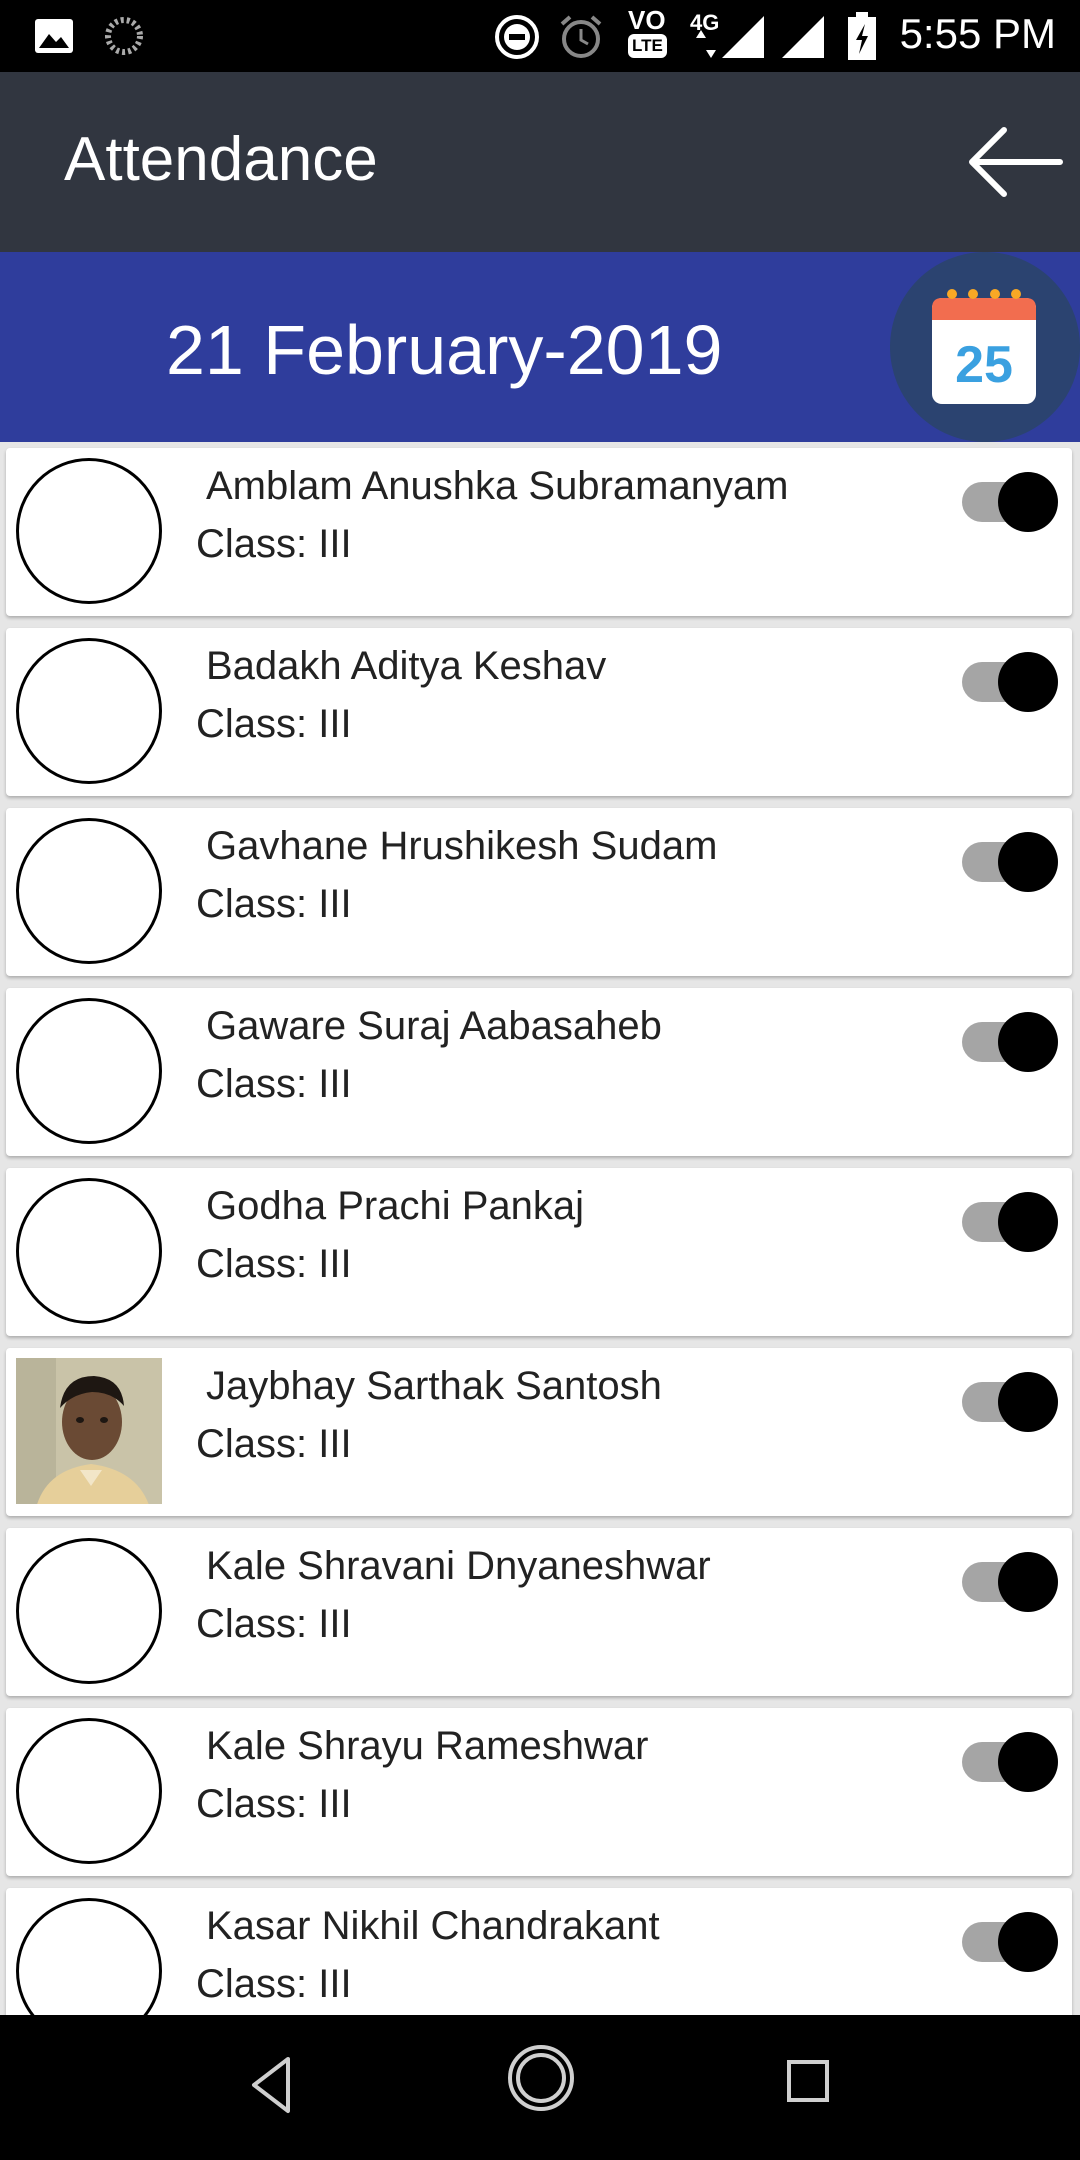  I want to click on student-name: Kasar Nikhil Chandrakant, so click(433, 1926).